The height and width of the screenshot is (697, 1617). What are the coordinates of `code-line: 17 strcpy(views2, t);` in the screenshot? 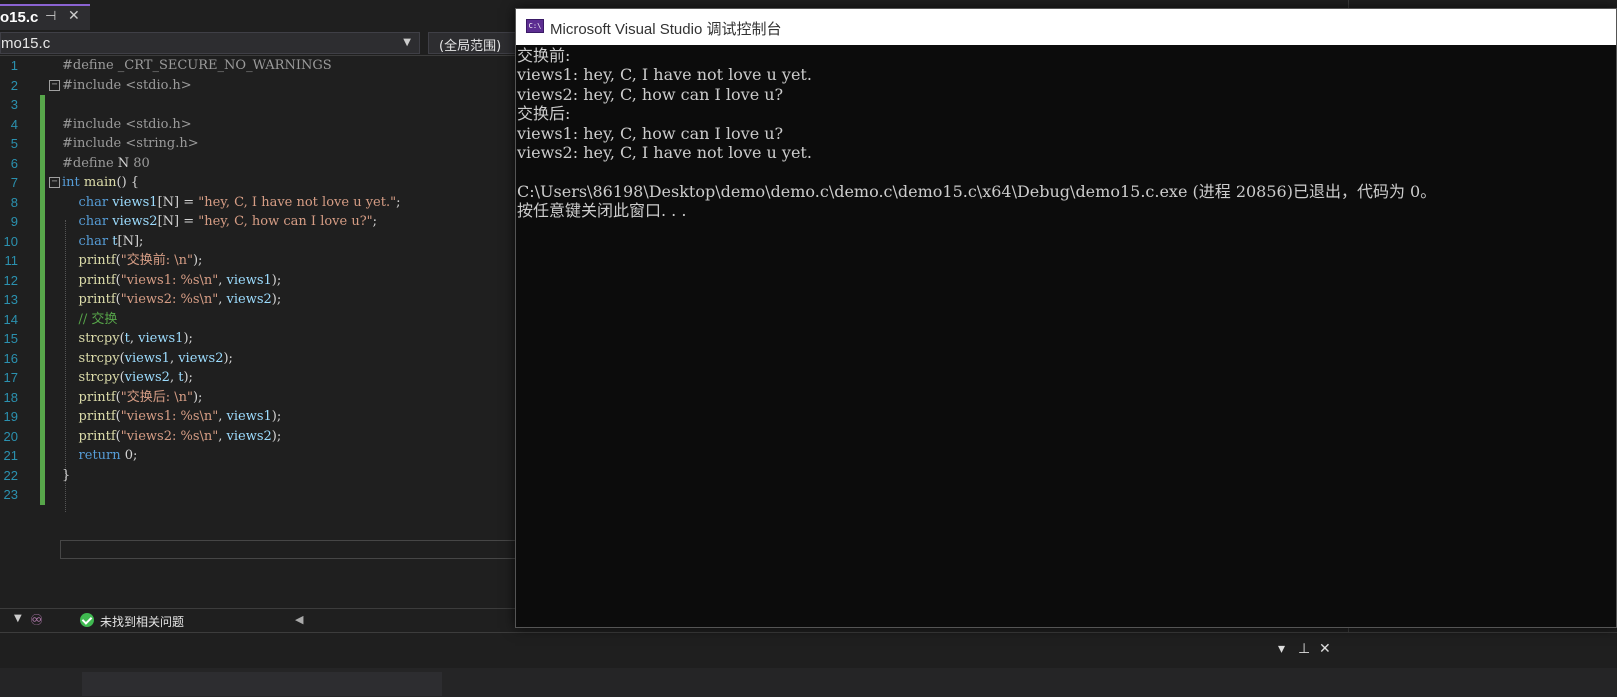 It's located at (265, 378).